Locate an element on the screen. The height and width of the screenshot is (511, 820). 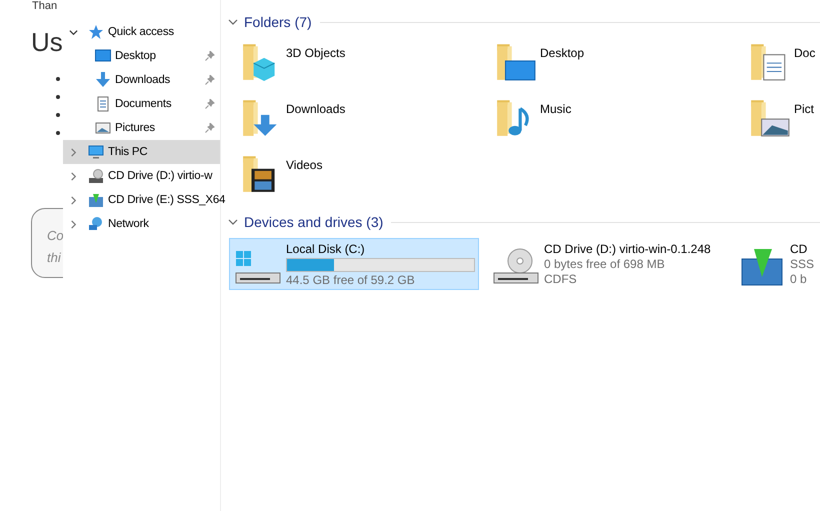
nav-item: Network is located at coordinates (141, 224).